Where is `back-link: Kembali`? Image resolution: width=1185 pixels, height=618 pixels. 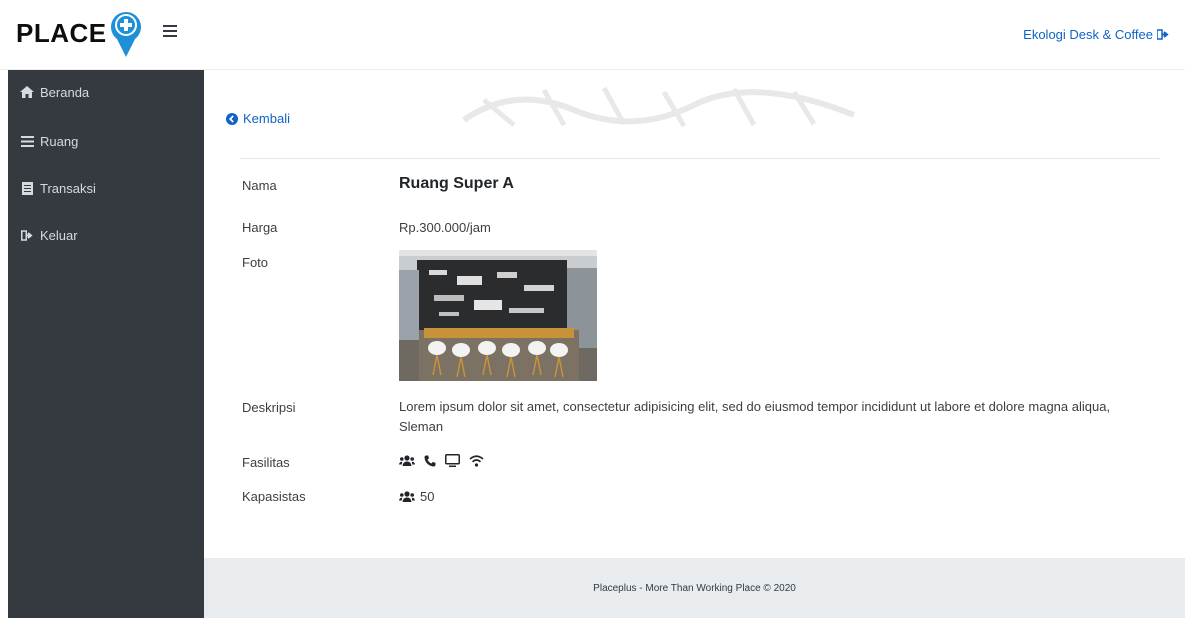
back-link: Kembali is located at coordinates (258, 118).